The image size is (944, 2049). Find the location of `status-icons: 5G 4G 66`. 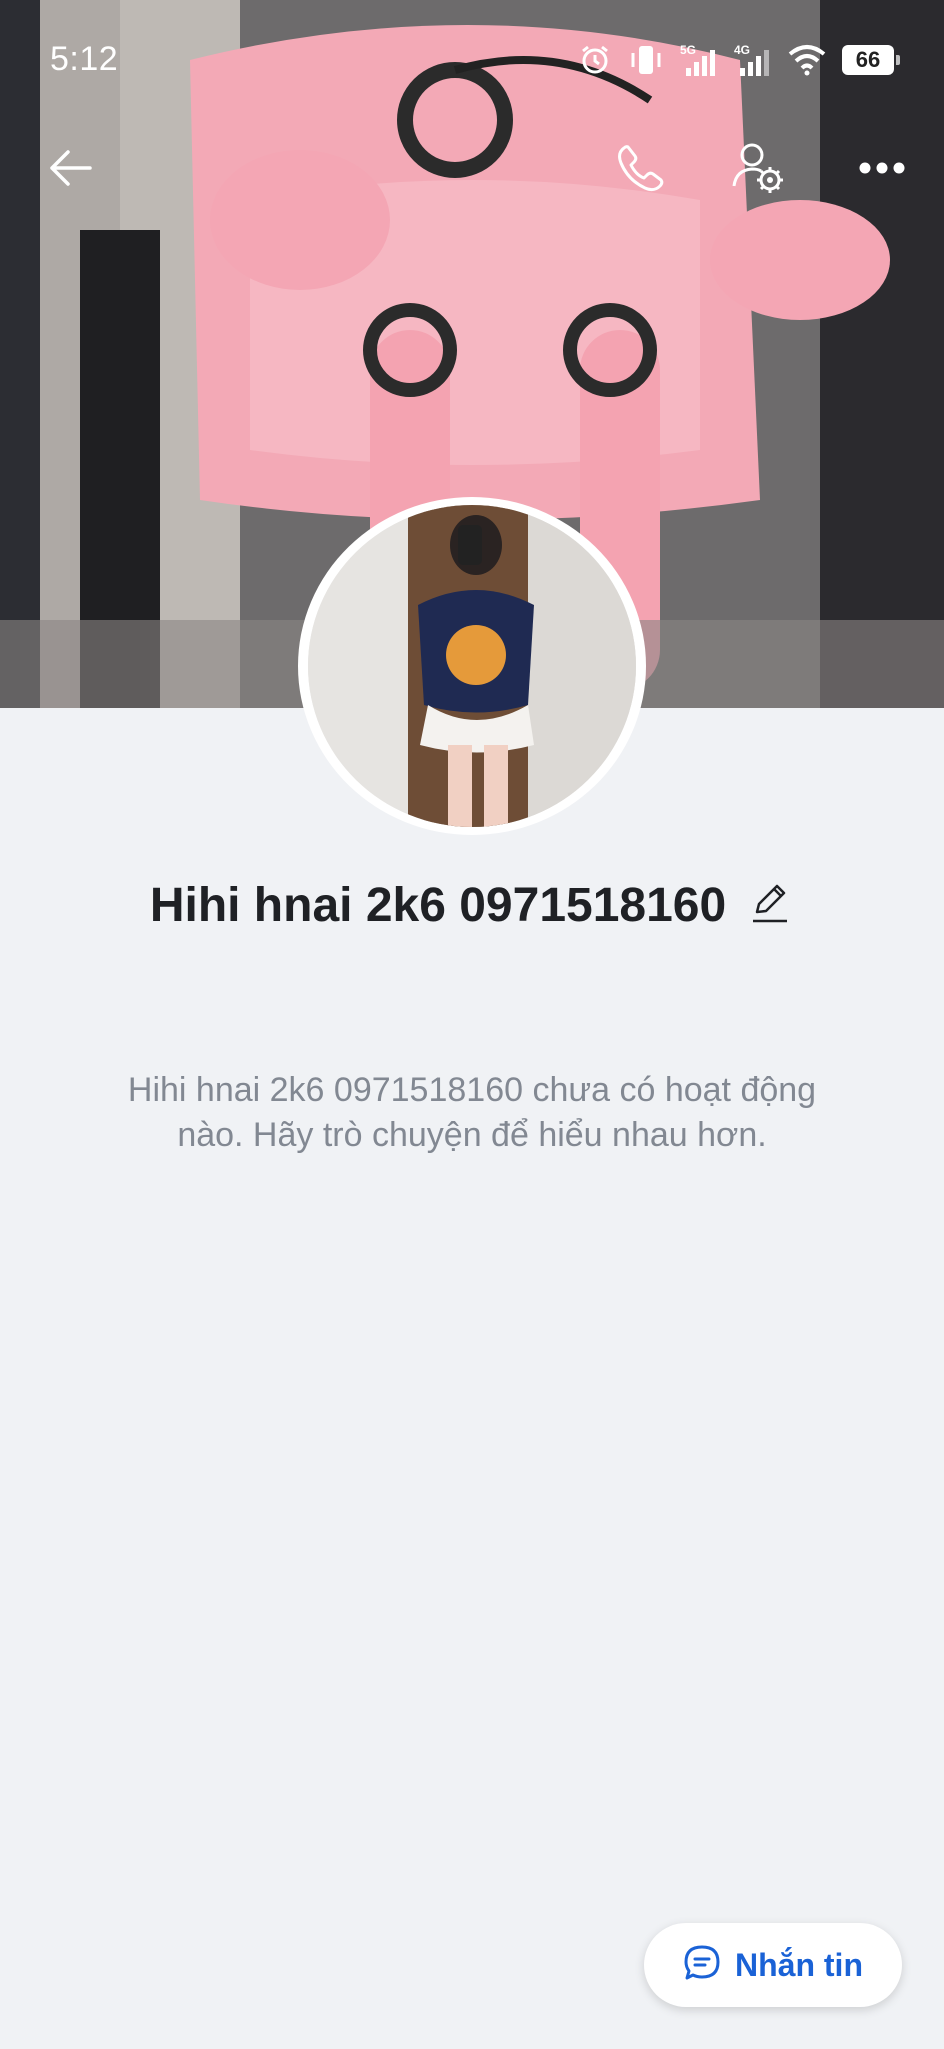

status-icons: 5G 4G 66 is located at coordinates (739, 60).